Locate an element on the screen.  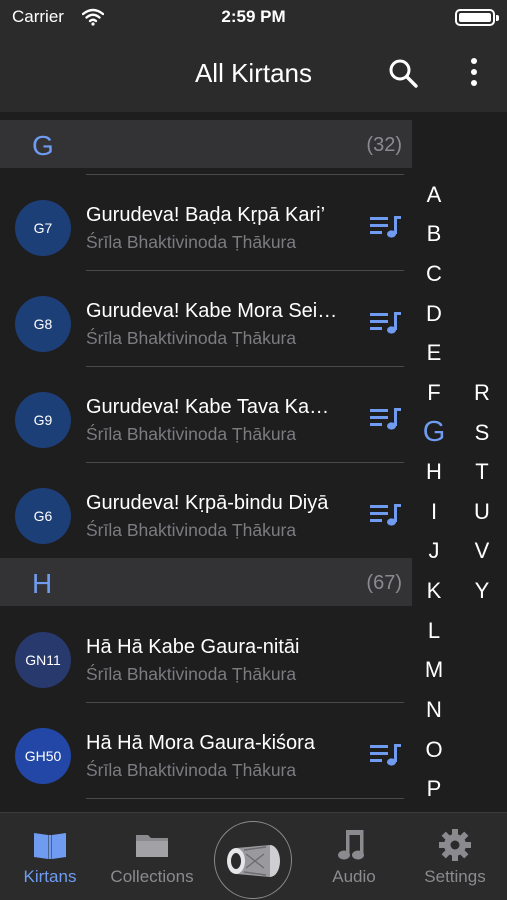
gear-icon is located at coordinates (455, 845).